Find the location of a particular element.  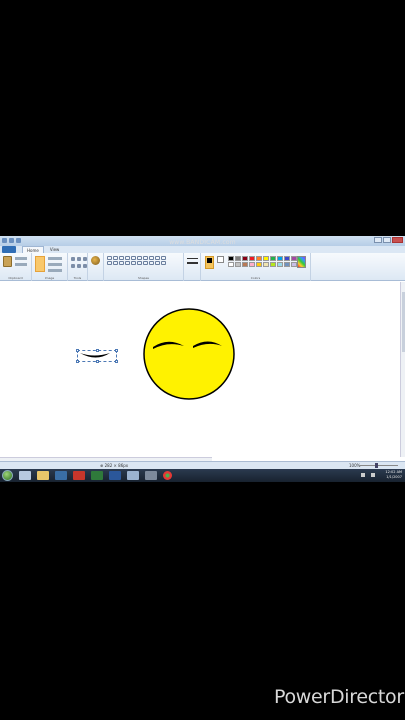

eraser-icon is located at coordinates (73, 266).